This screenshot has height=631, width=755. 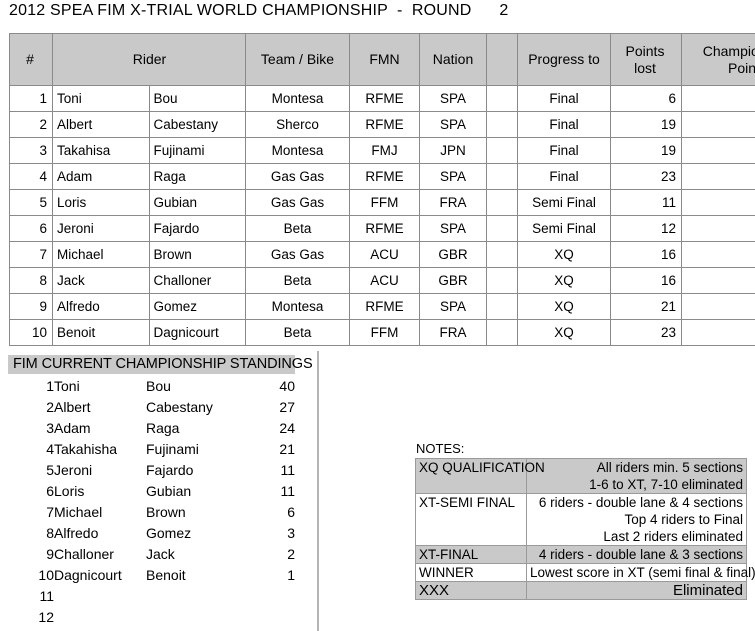 What do you see at coordinates (718, 150) in the screenshot?
I see `row-championship-points: 12` at bounding box center [718, 150].